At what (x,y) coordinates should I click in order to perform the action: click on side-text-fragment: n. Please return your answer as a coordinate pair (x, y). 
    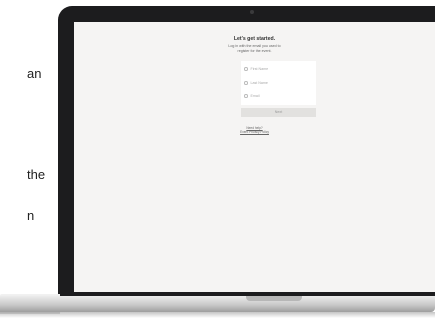
    Looking at the image, I should click on (31, 215).